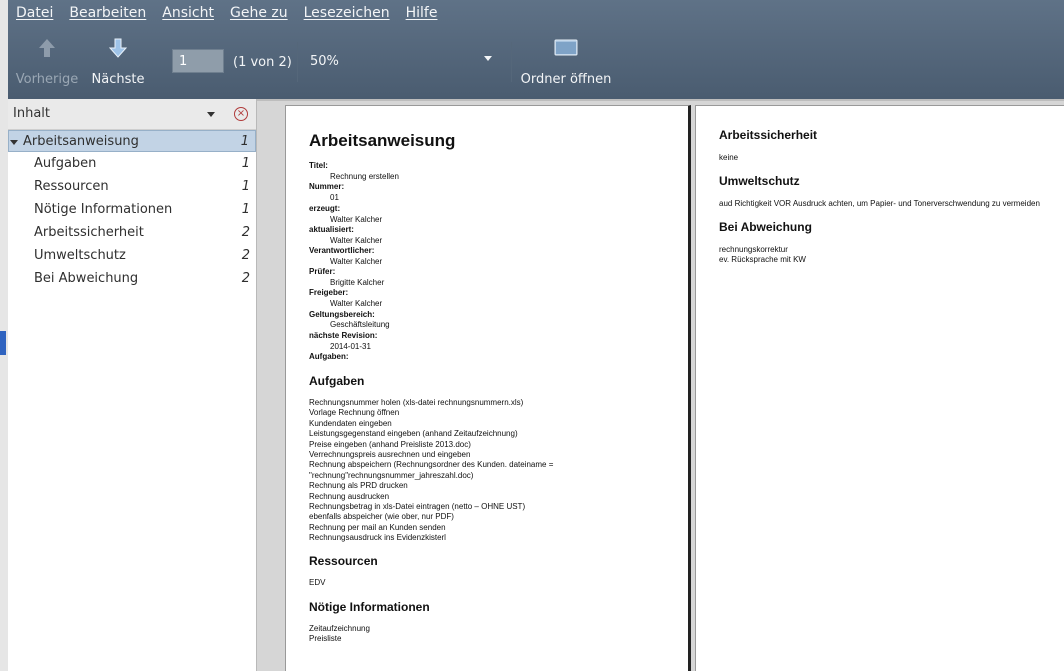  I want to click on menu-gehe-zu: Gehe zu, so click(259, 13).